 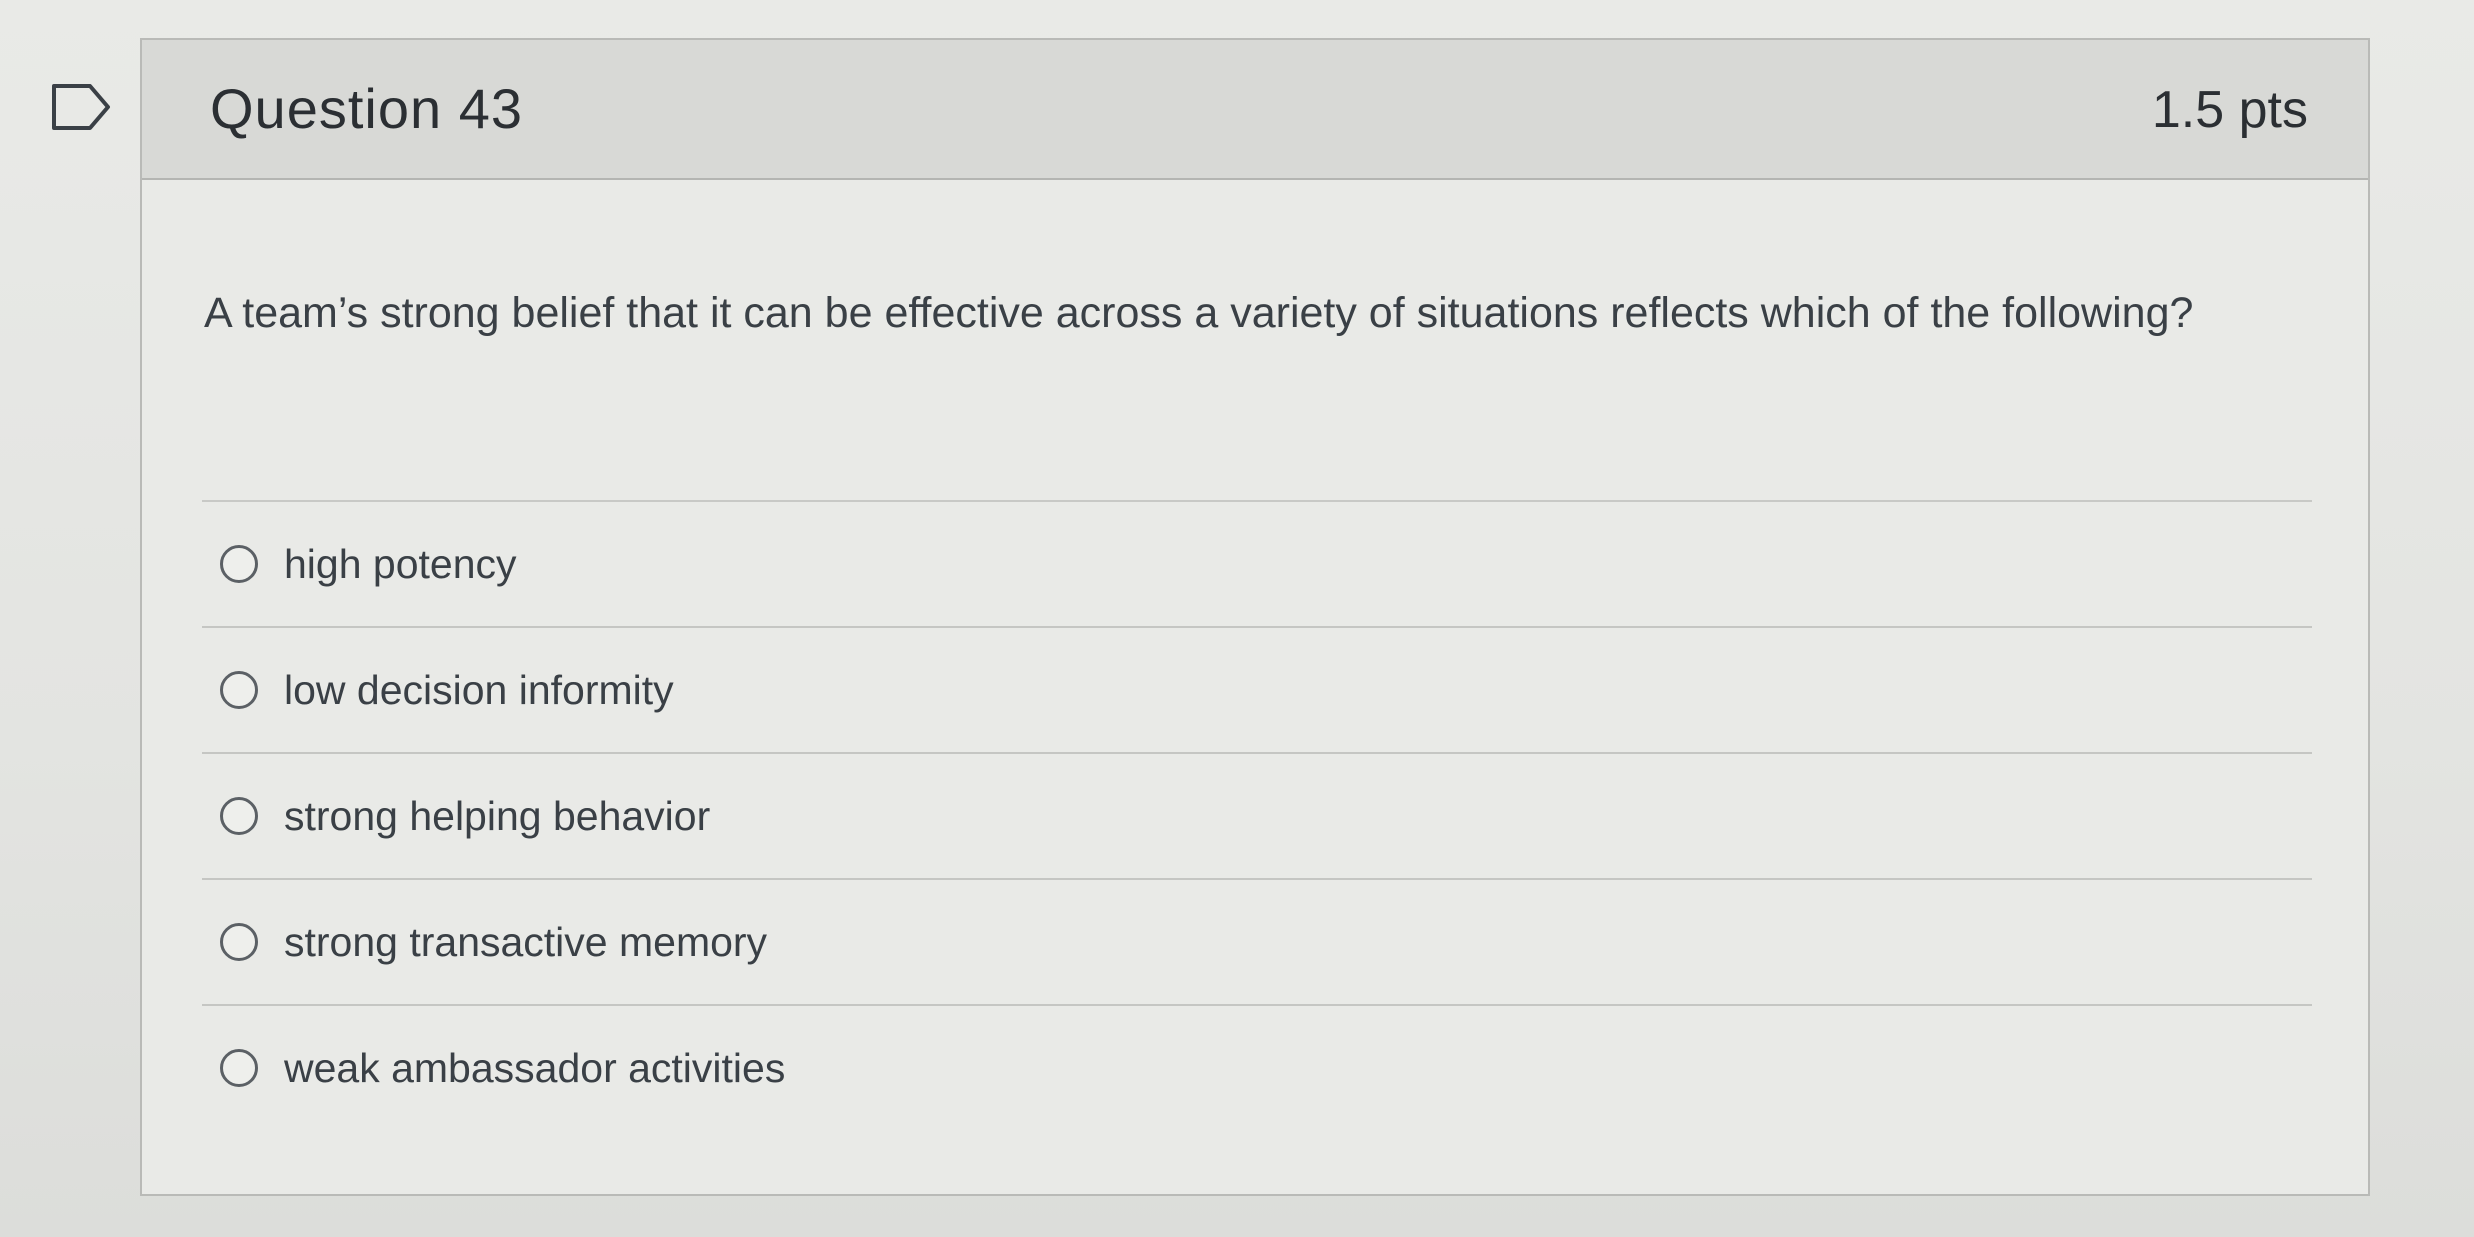 I want to click on question-title: Question 43, so click(x=366, y=108).